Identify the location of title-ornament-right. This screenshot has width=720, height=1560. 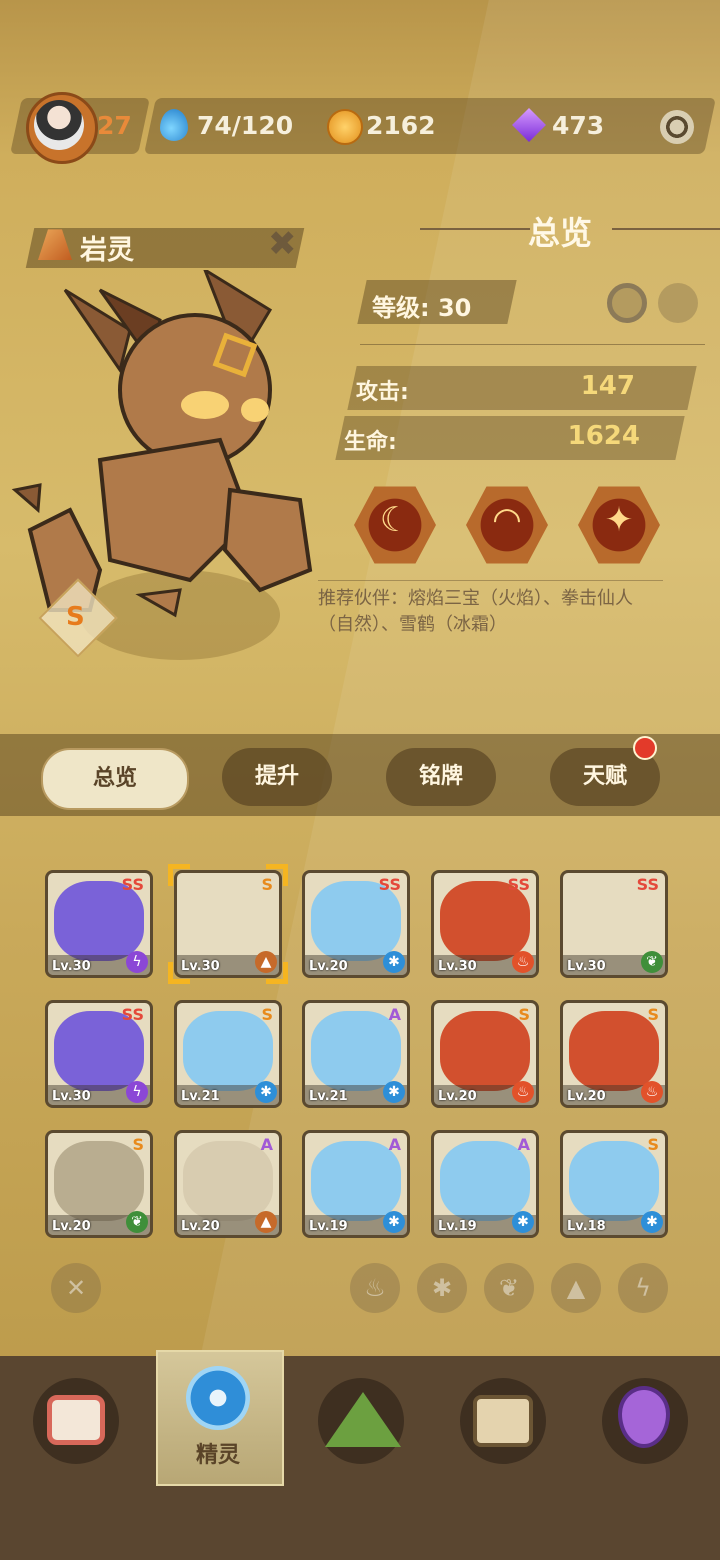
(666, 229).